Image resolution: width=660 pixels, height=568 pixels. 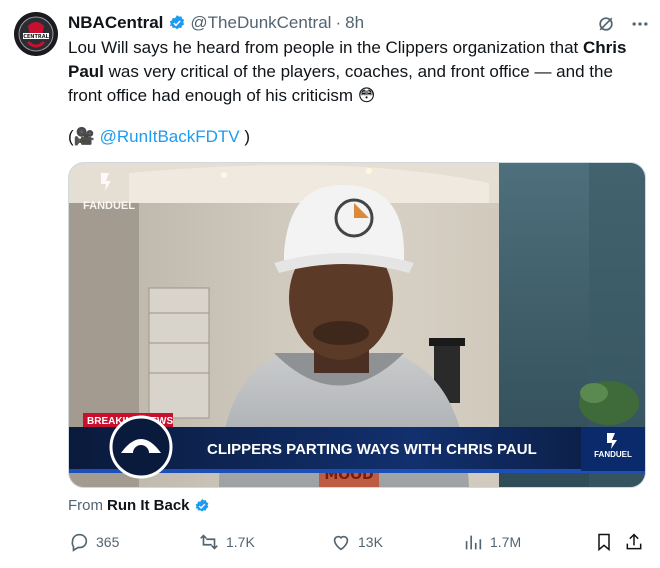 I want to click on like-button: 13K, so click(x=356, y=542).